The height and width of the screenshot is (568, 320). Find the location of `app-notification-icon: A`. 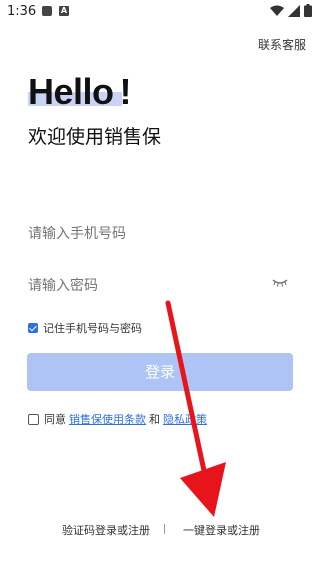

app-notification-icon: A is located at coordinates (64, 11).